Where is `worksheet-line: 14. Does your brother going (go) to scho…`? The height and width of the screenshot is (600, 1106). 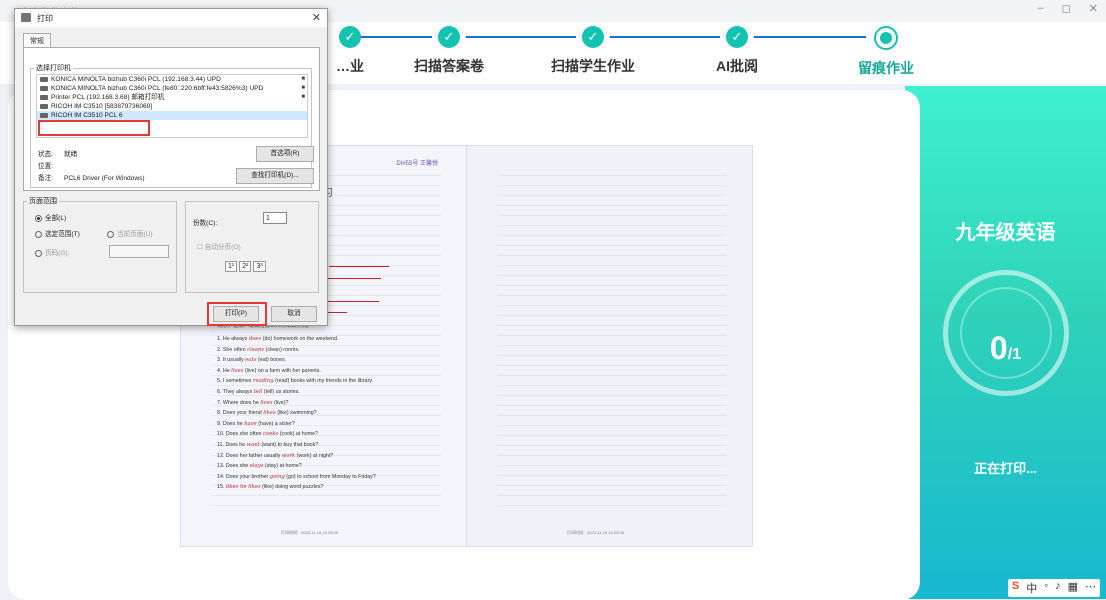
worksheet-line: 14. Does your brother going (go) to scho… is located at coordinates (337, 477).